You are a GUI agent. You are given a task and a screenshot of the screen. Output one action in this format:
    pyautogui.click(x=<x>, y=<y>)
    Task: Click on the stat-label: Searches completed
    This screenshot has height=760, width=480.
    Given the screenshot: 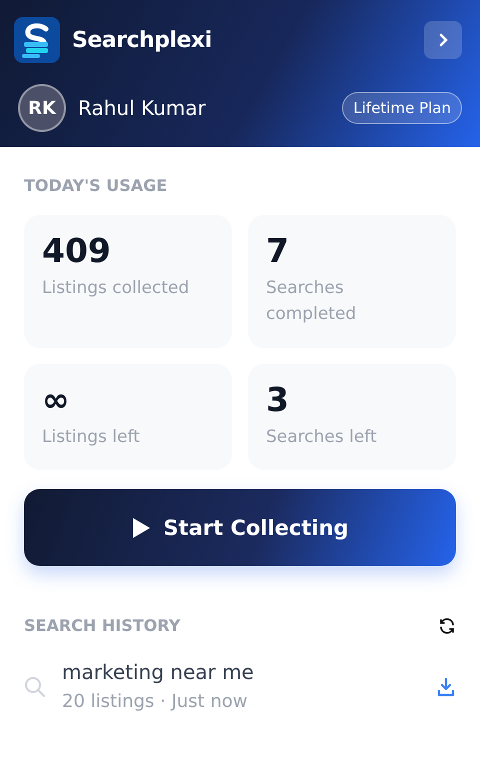 What is the action you would take?
    pyautogui.click(x=312, y=301)
    